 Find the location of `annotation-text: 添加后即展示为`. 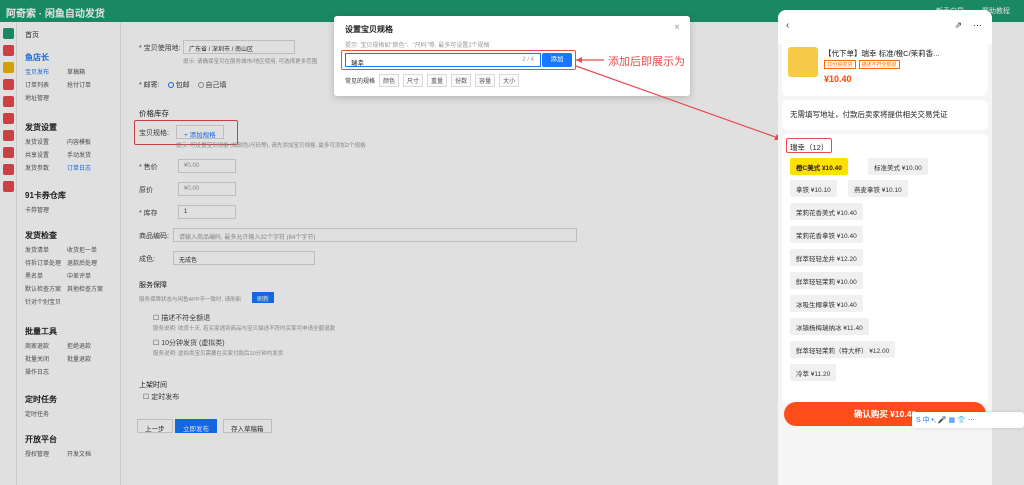

annotation-text: 添加后即展示为 is located at coordinates (646, 62).